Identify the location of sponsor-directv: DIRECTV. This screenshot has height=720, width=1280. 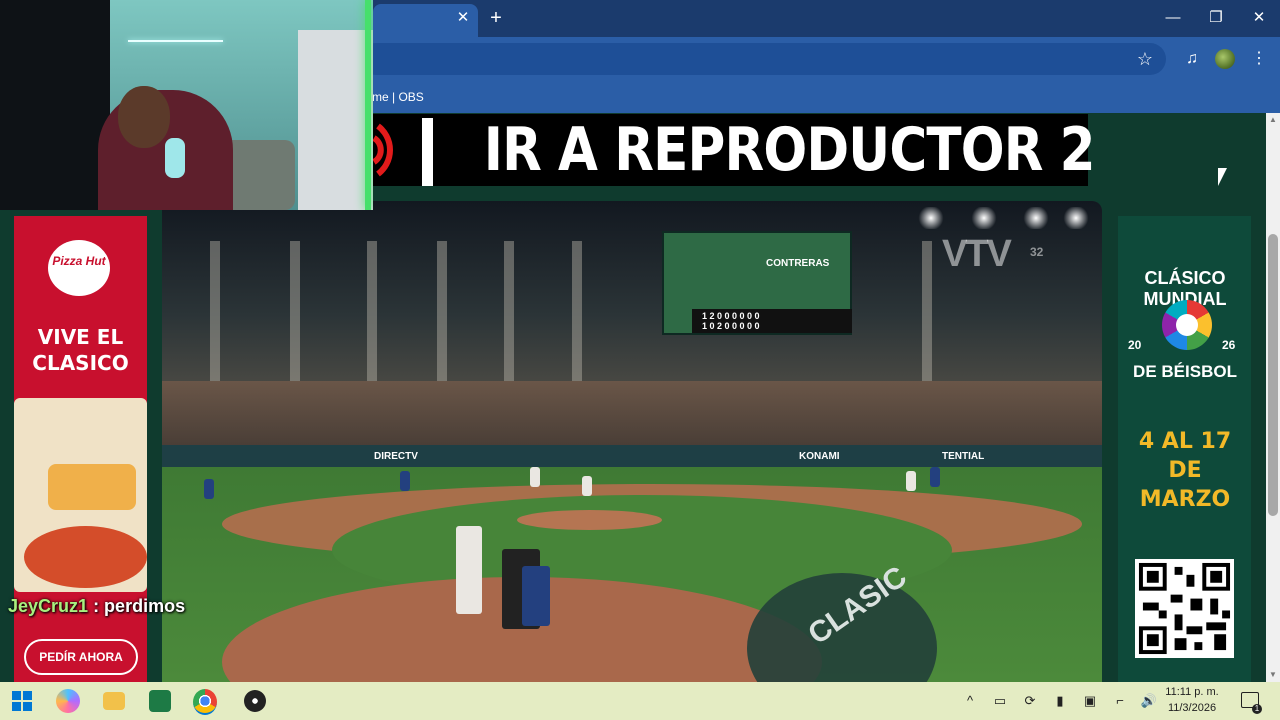
(396, 456).